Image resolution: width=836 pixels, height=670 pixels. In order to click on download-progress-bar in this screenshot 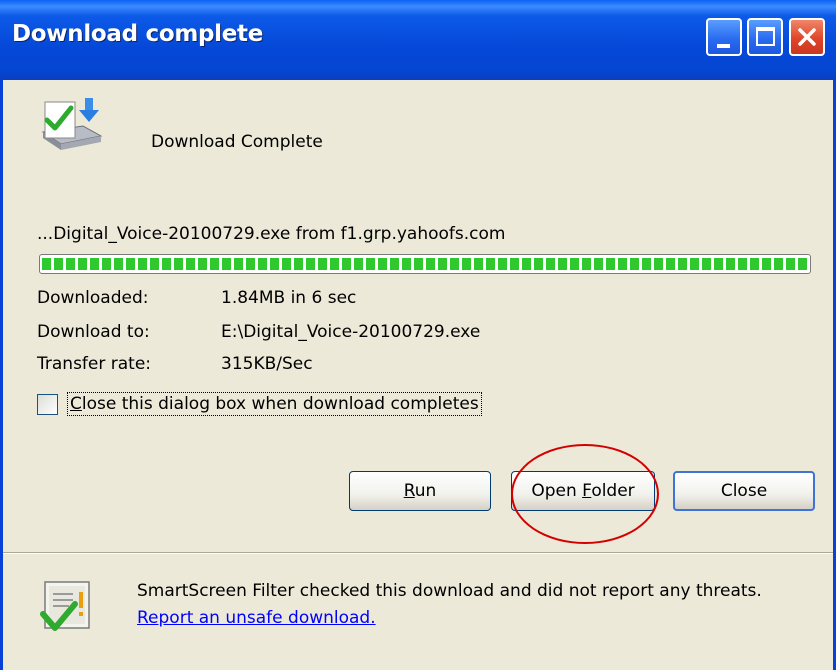, I will do `click(425, 264)`.